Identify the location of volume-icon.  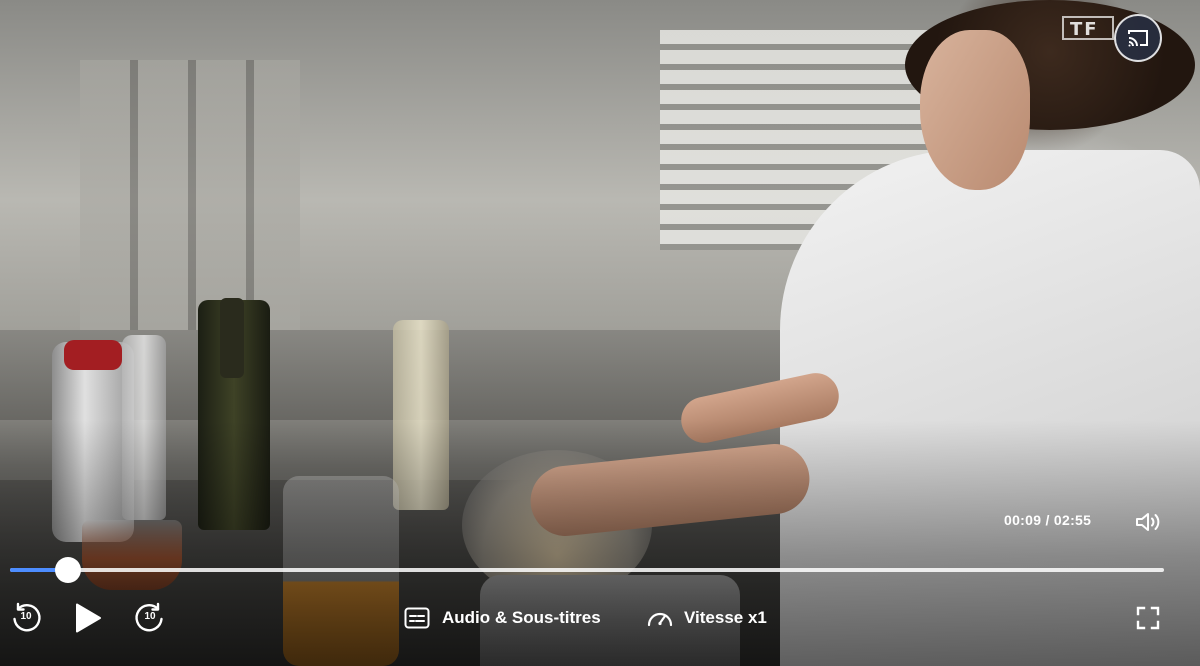
(1148, 522).